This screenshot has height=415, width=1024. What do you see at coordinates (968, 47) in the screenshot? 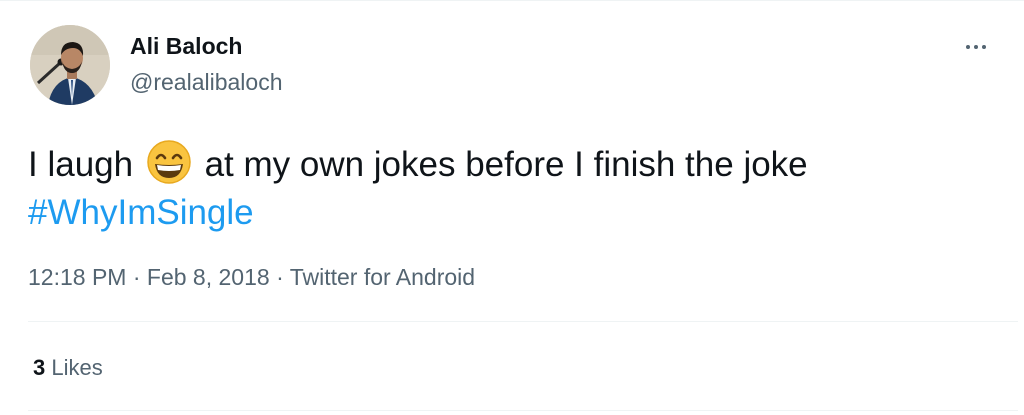
I see `more-dots-icon` at bounding box center [968, 47].